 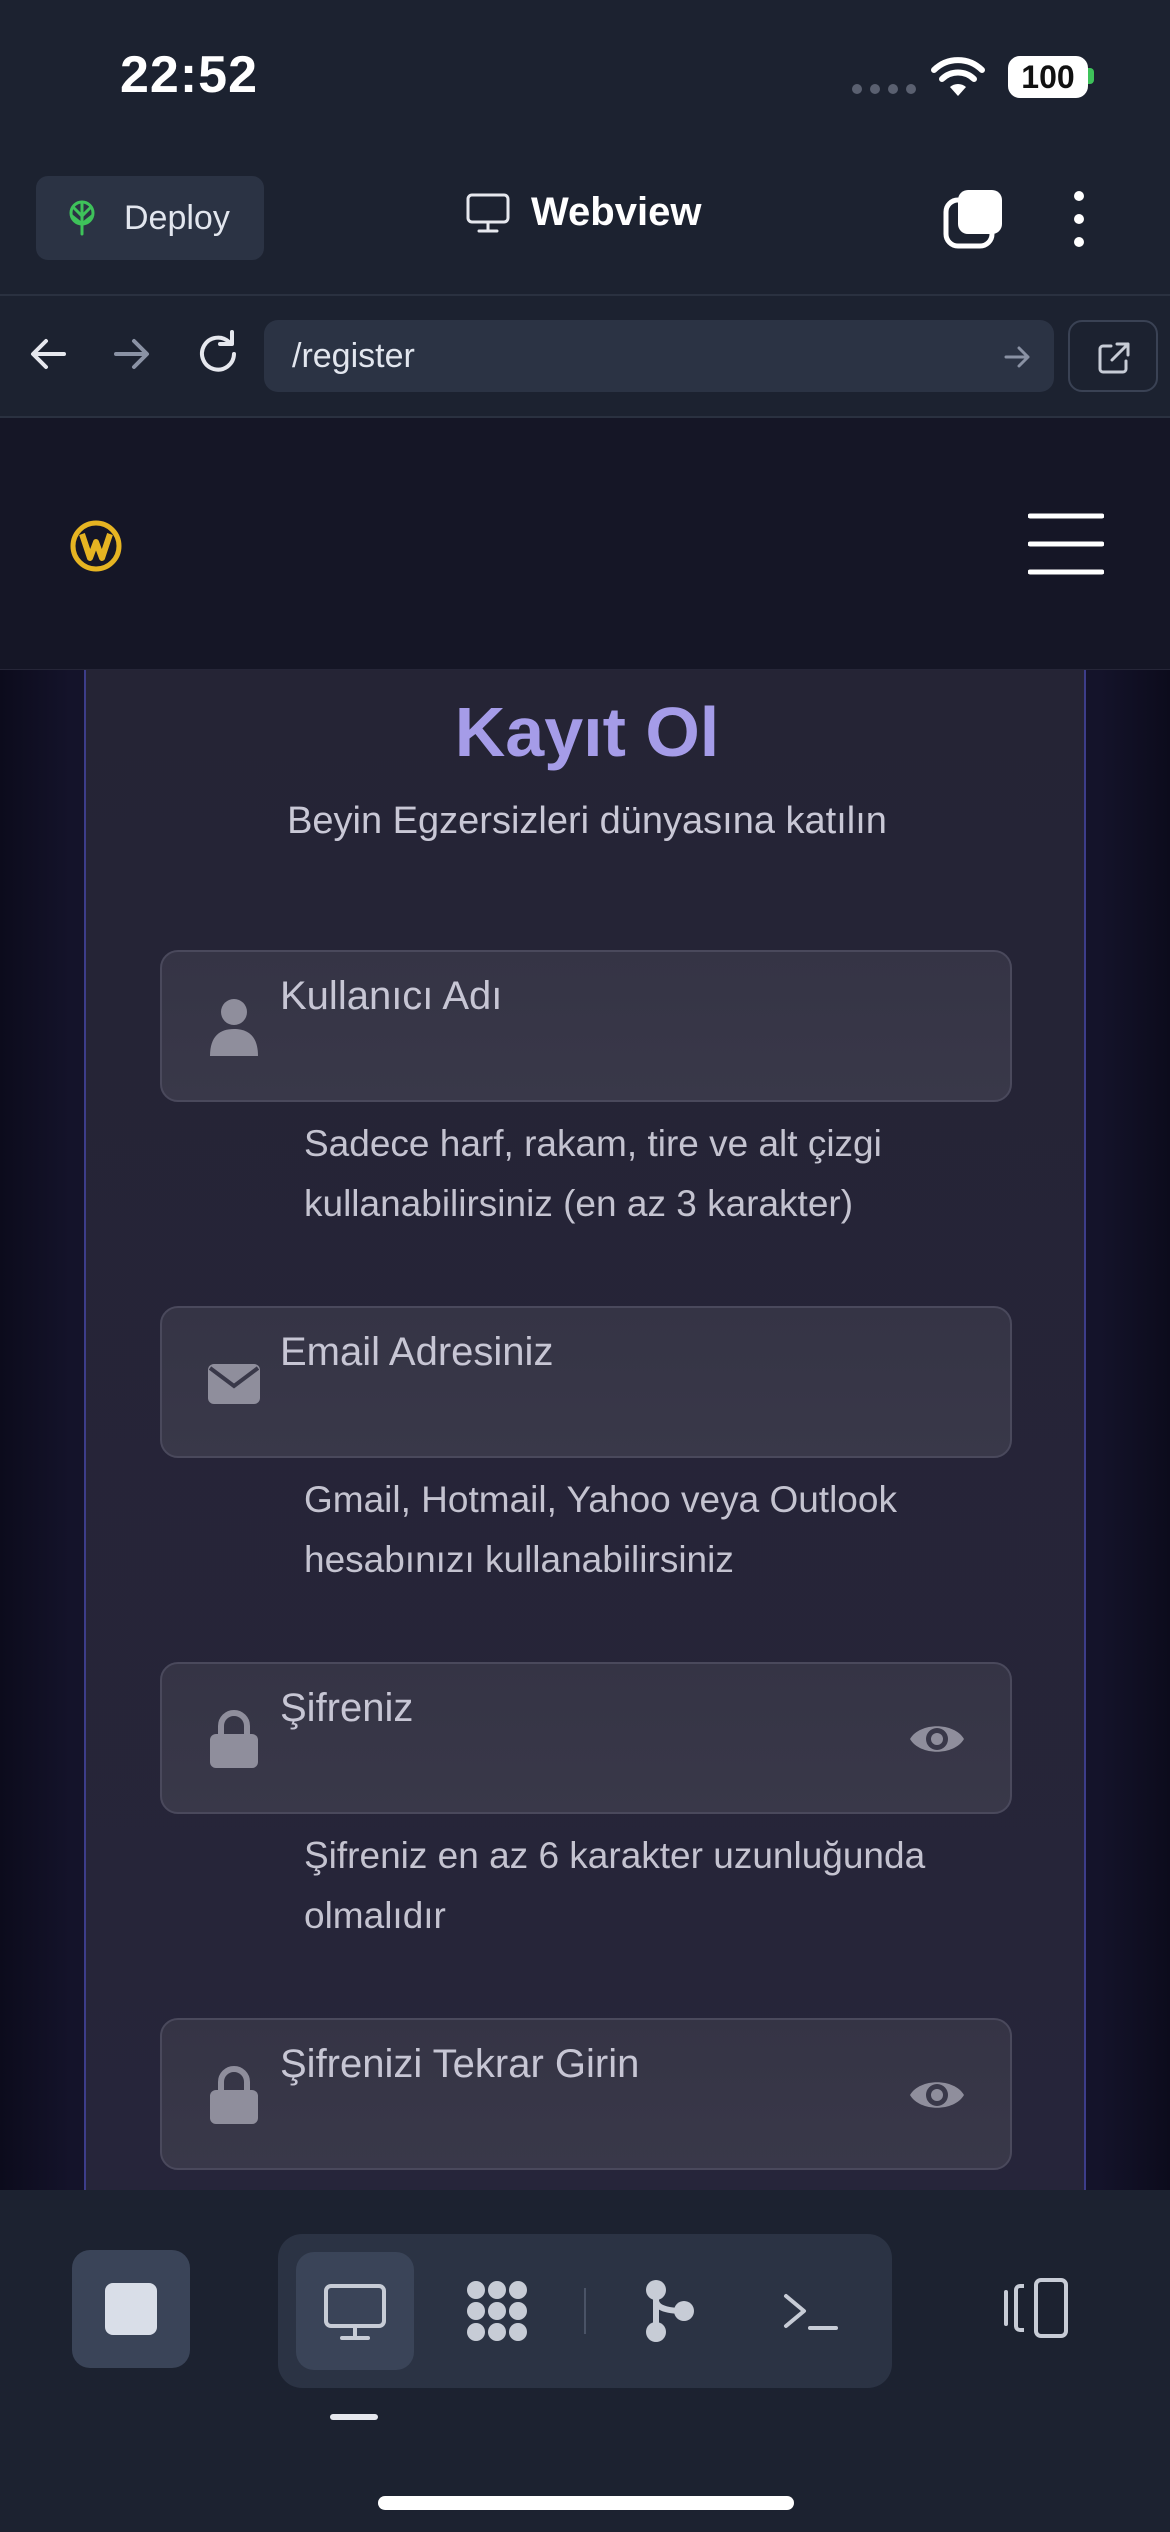 I want to click on forward-arrow-icon, so click(x=132, y=354).